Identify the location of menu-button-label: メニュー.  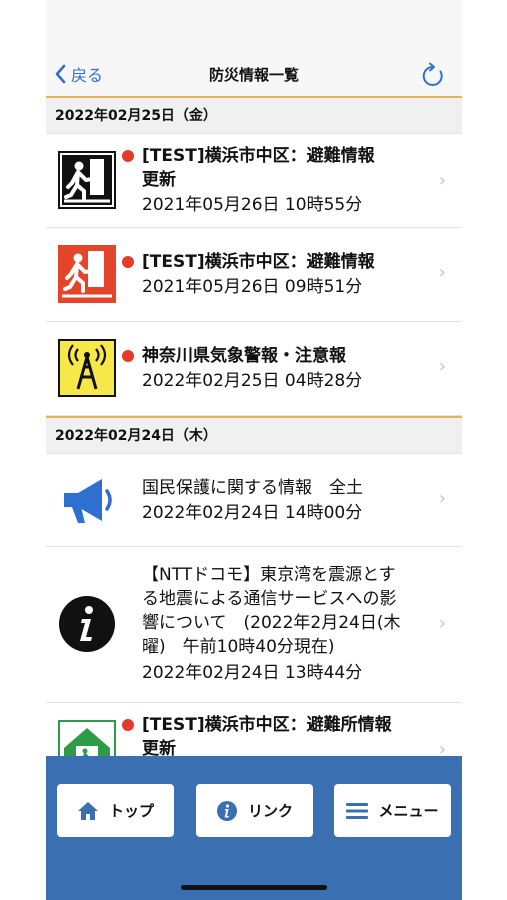
(408, 811).